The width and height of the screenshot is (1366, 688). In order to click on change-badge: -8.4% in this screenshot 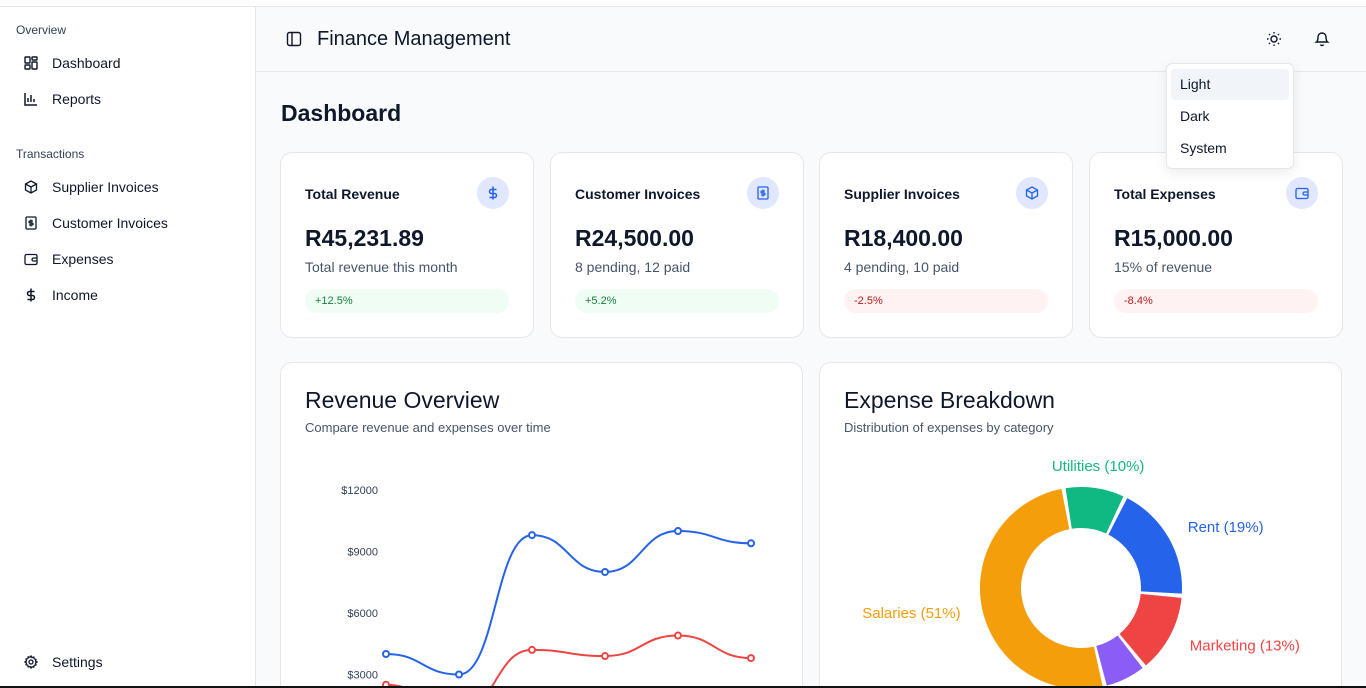, I will do `click(1216, 301)`.